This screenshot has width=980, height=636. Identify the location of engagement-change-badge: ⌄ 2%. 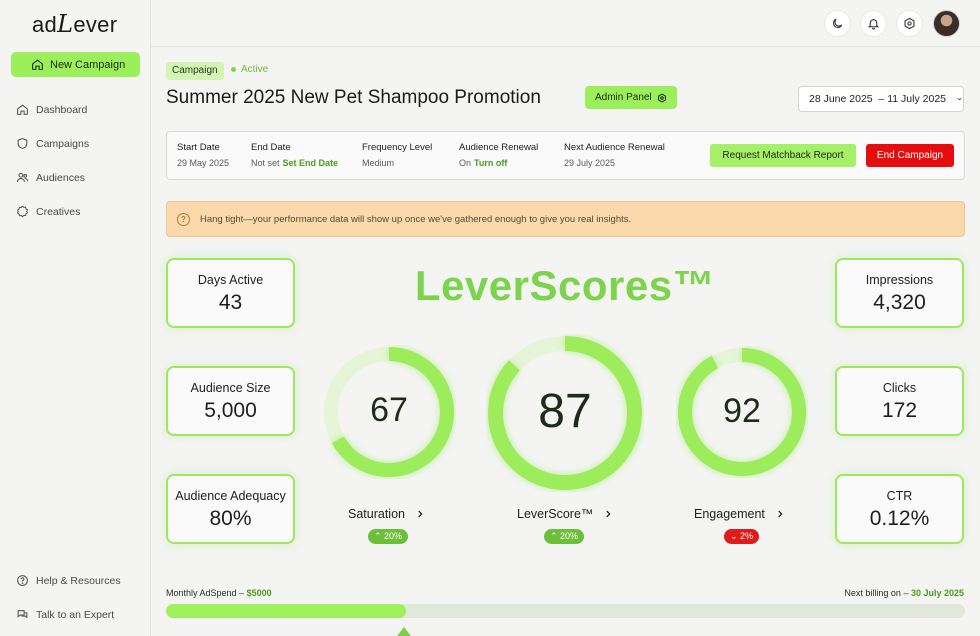
(742, 536).